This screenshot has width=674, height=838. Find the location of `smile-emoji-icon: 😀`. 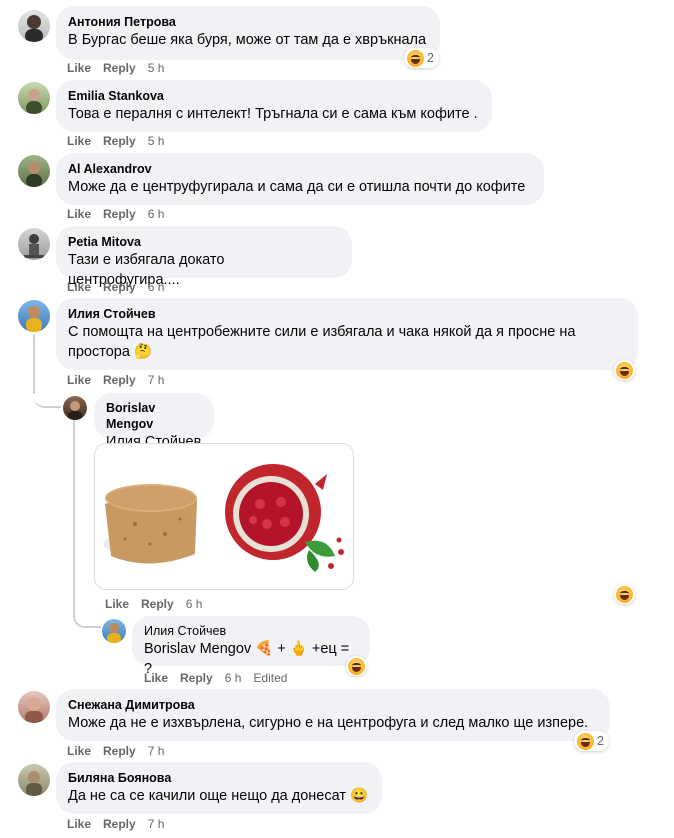

smile-emoji-icon: 😀 is located at coordinates (359, 796).